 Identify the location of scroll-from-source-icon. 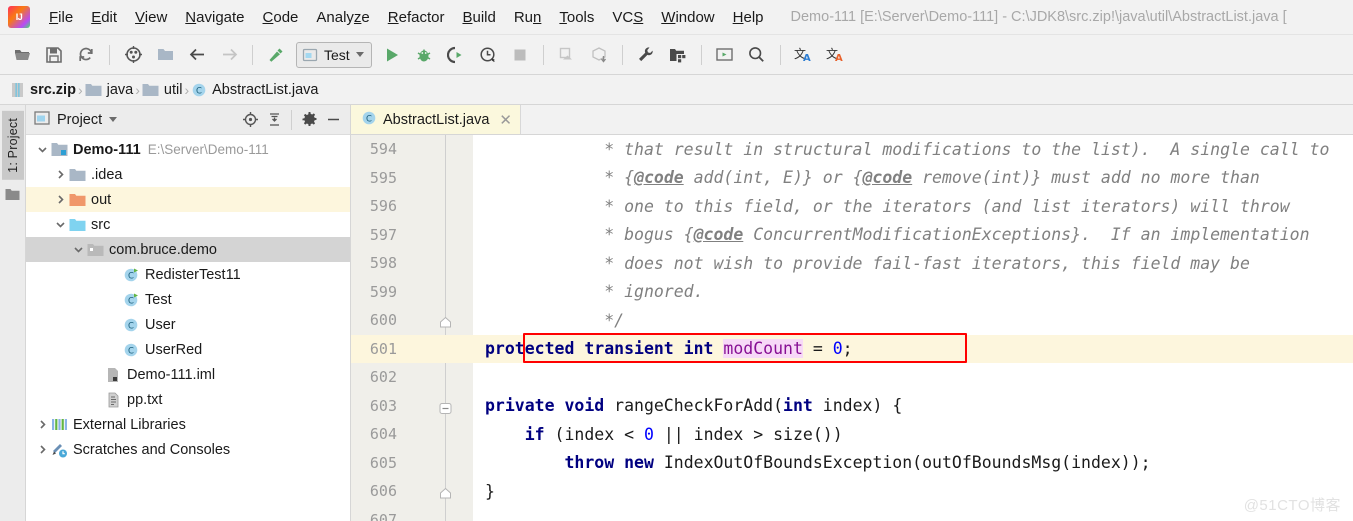
(250, 120).